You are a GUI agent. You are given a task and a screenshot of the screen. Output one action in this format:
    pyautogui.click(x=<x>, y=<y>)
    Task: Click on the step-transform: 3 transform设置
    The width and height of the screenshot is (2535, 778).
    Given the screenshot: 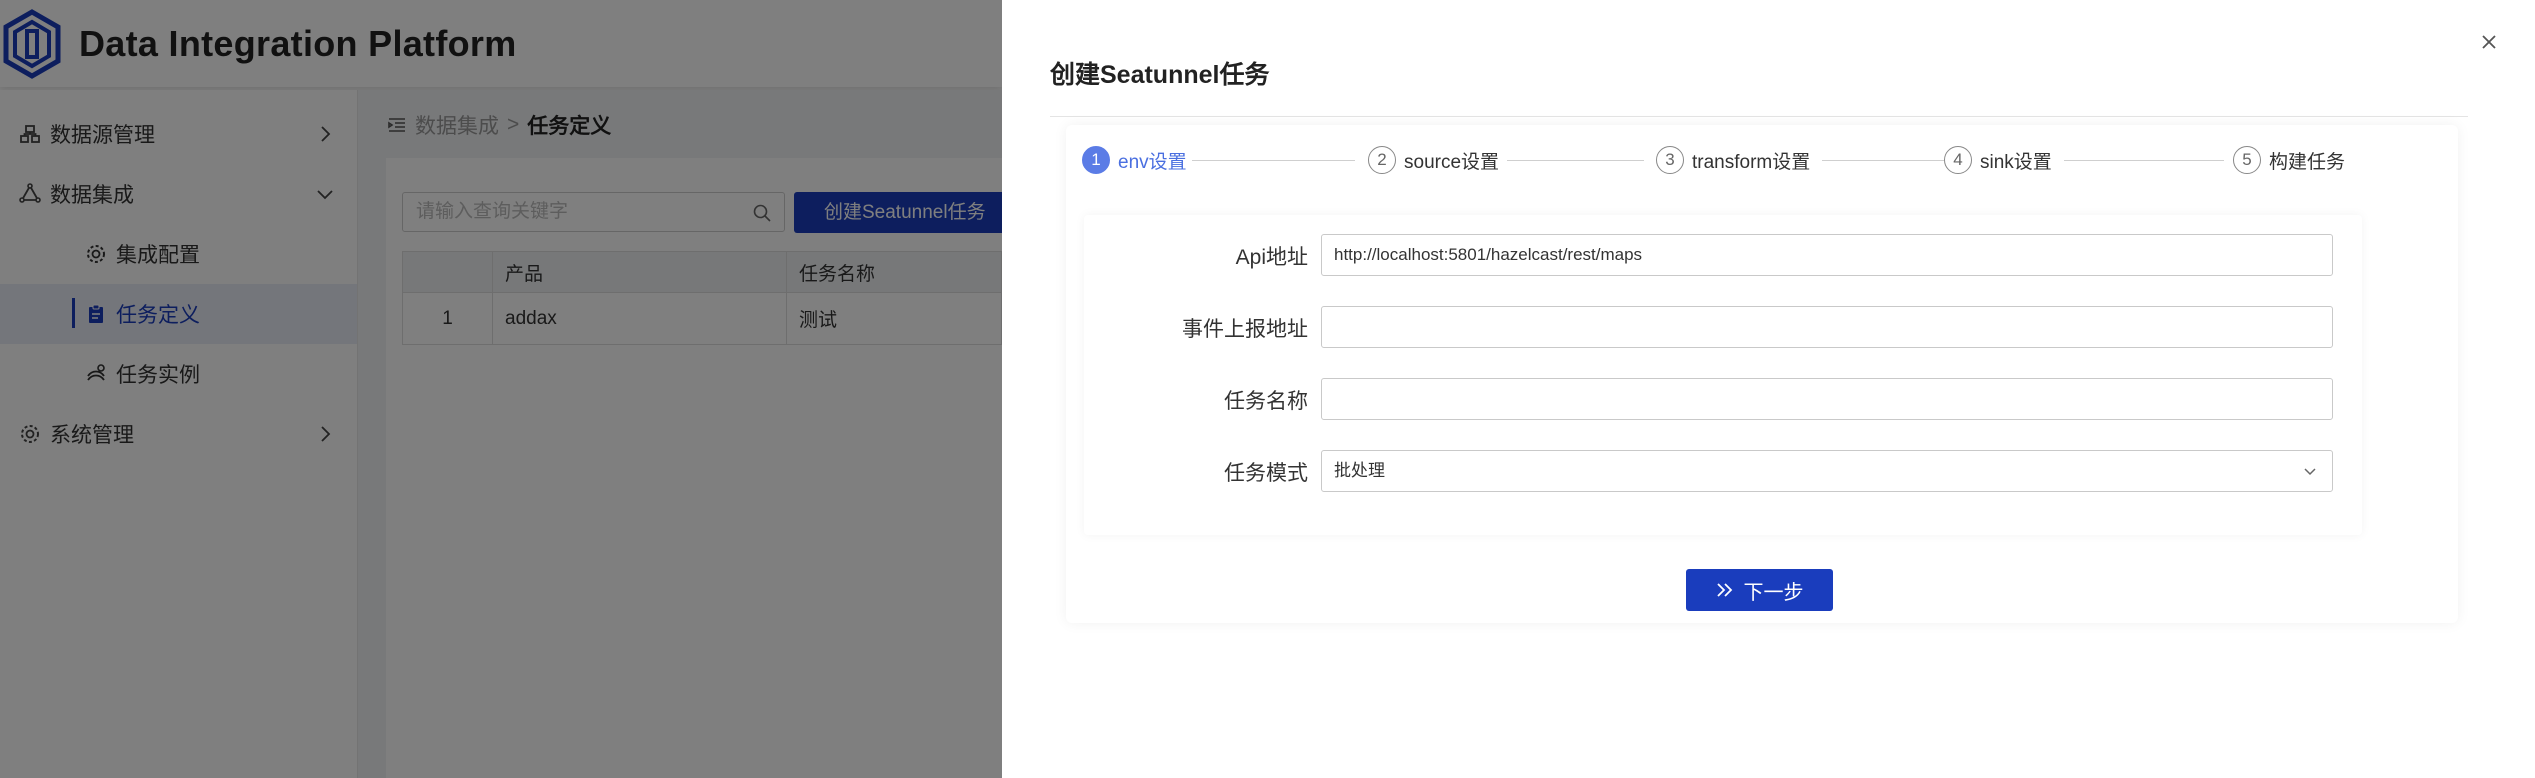 What is the action you would take?
    pyautogui.click(x=1733, y=160)
    